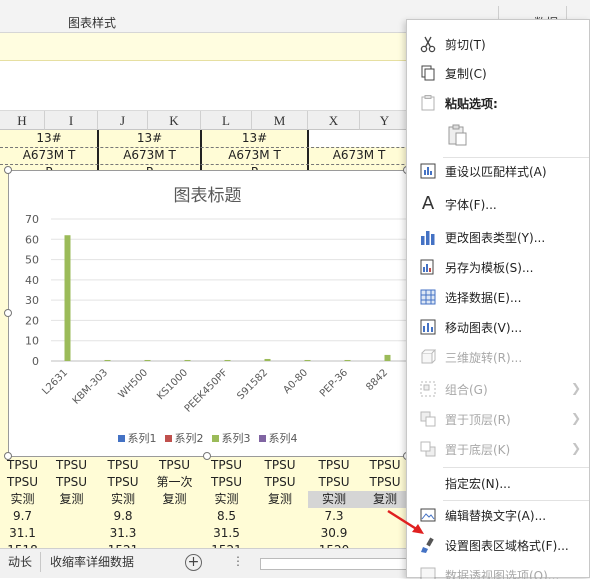  What do you see at coordinates (236, 438) in the screenshot?
I see `legend-label: 系列3` at bounding box center [236, 438].